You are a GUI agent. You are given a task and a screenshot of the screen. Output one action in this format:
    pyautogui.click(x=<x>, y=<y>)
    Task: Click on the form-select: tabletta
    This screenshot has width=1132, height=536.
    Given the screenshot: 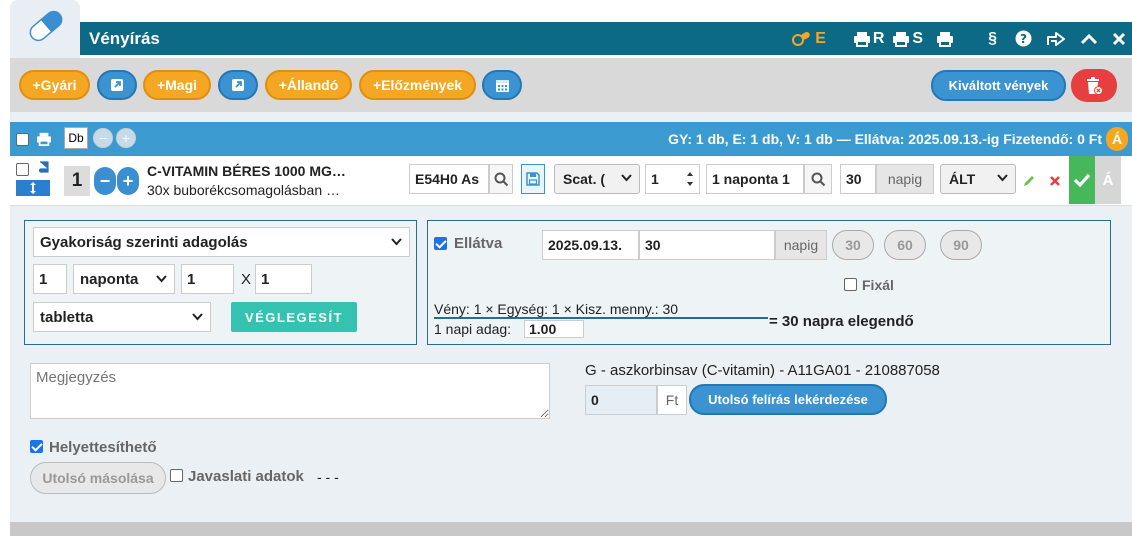 What is the action you would take?
    pyautogui.click(x=122, y=317)
    